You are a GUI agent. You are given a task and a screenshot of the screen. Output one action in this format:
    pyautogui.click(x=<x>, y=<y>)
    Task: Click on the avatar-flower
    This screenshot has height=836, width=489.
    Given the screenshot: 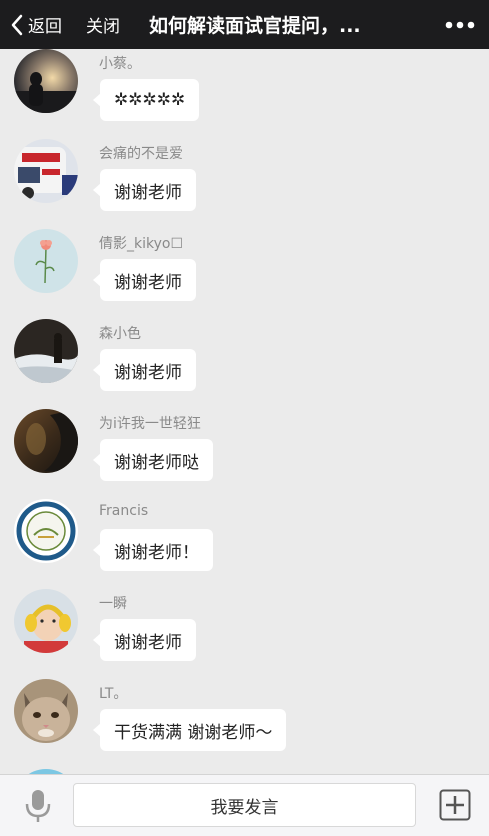 What is the action you would take?
    pyautogui.click(x=46, y=261)
    